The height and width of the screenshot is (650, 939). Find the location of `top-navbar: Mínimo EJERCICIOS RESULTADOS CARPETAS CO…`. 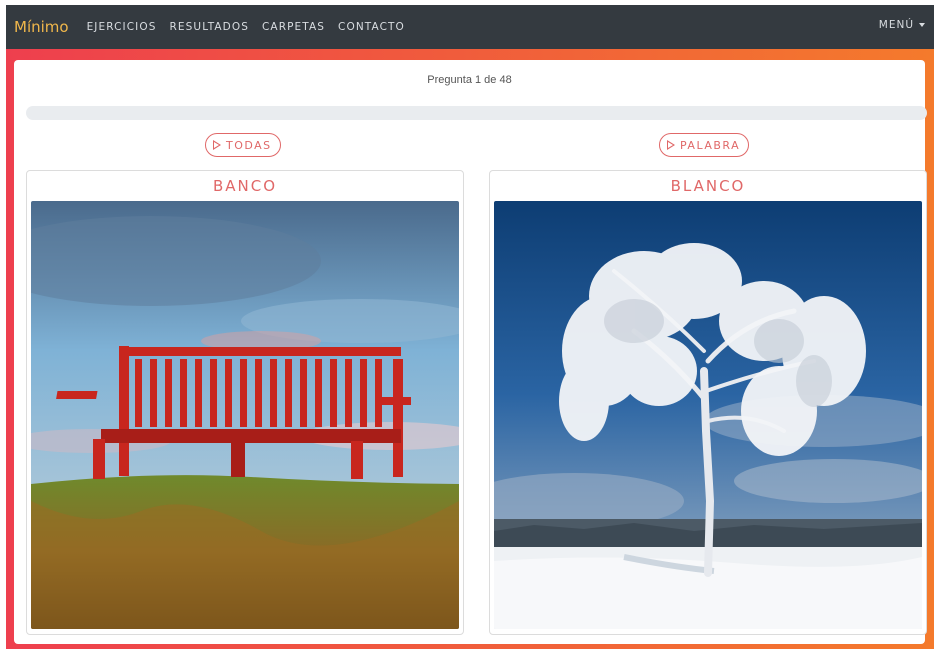

top-navbar: Mínimo EJERCICIOS RESULTADOS CARPETAS CO… is located at coordinates (470, 27).